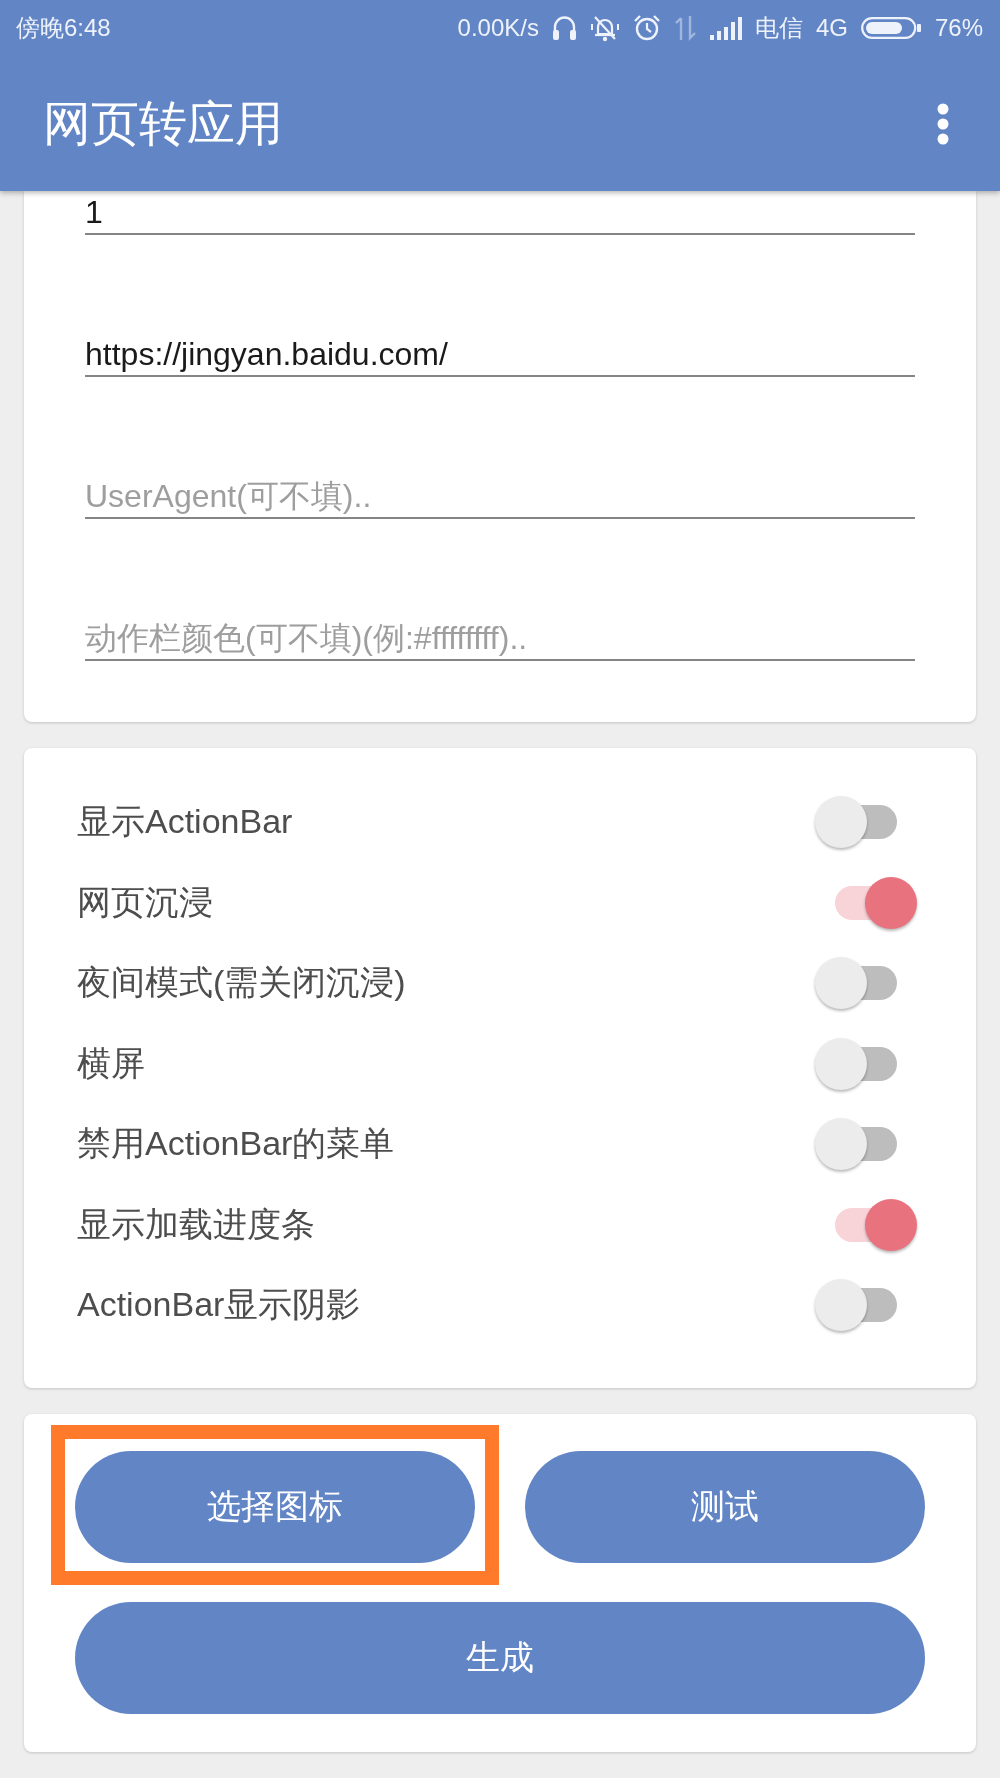  I want to click on text-field: UserAgent(可不填).., so click(500, 497).